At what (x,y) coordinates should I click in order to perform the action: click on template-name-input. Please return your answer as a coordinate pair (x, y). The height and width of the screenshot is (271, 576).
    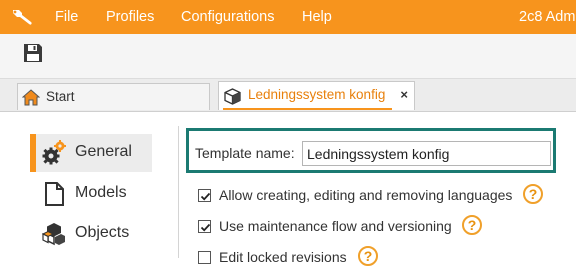
    Looking at the image, I should click on (426, 153).